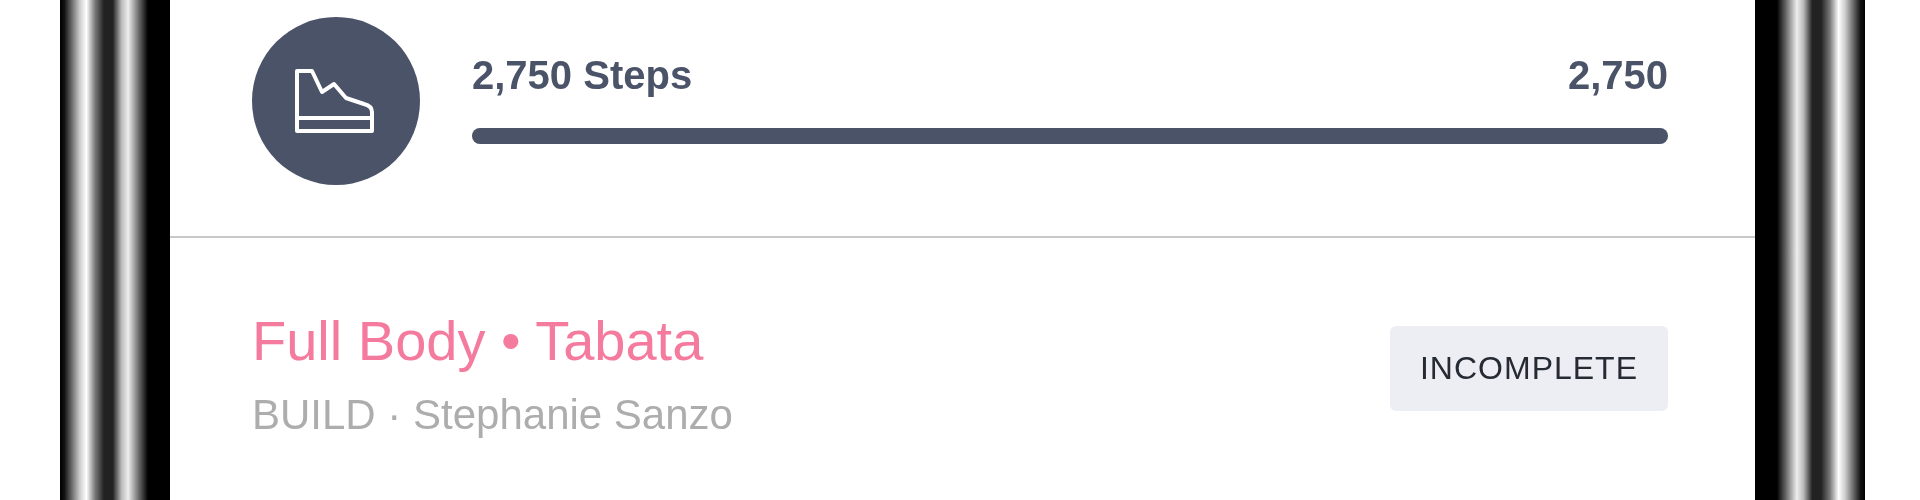 The width and height of the screenshot is (1920, 500). What do you see at coordinates (492, 415) in the screenshot?
I see `workout-subtitle: BUILD · Stephanie Sanzo` at bounding box center [492, 415].